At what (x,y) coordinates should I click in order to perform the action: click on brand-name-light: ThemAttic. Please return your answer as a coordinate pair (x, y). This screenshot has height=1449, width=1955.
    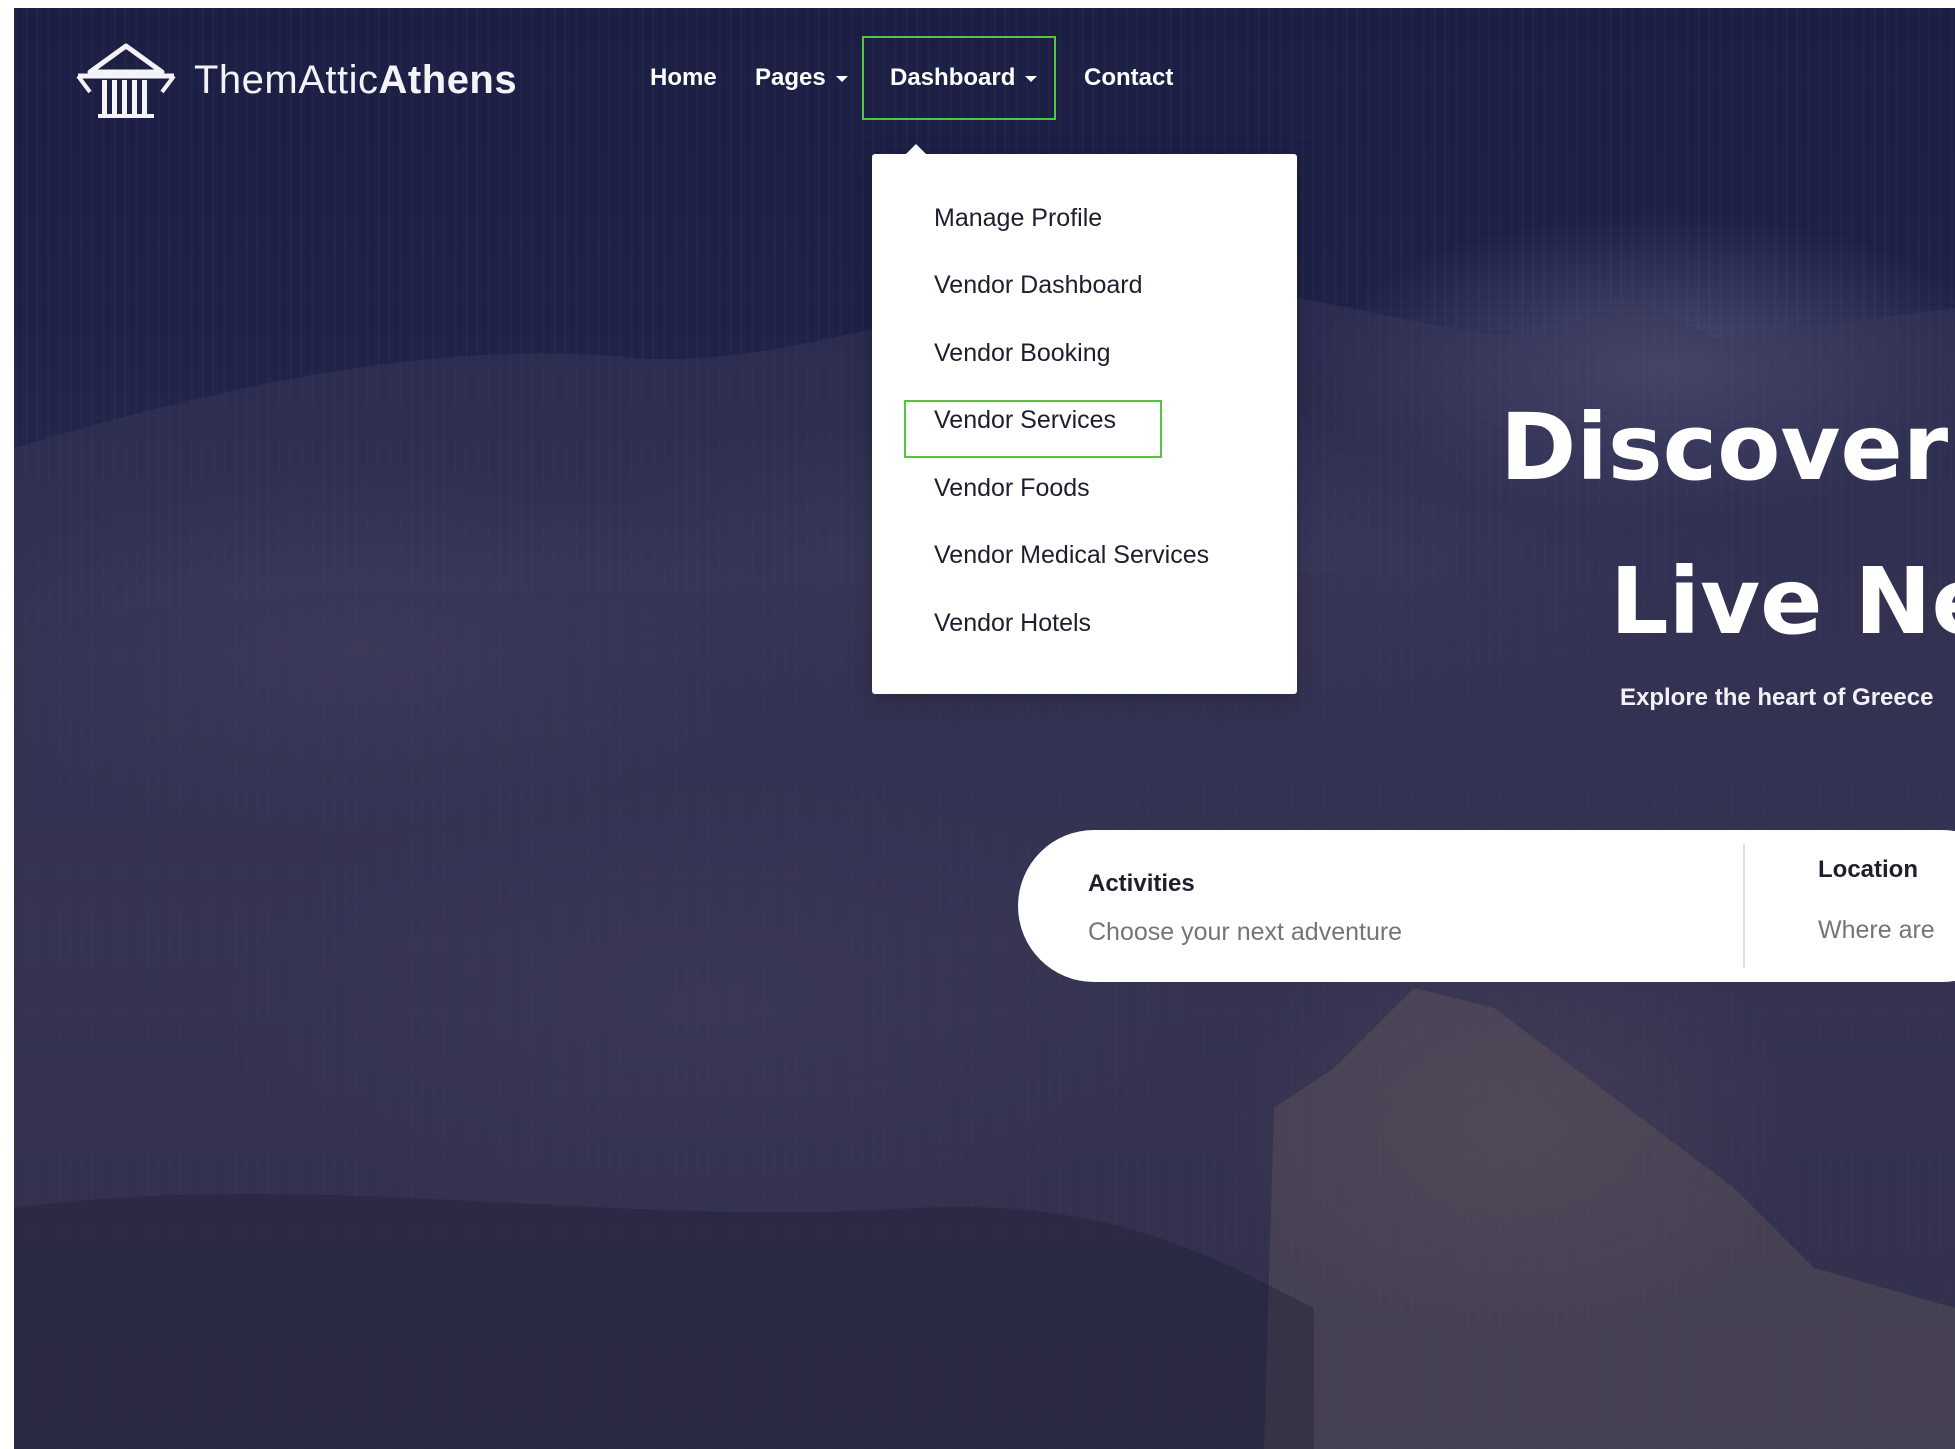
    Looking at the image, I should click on (286, 79).